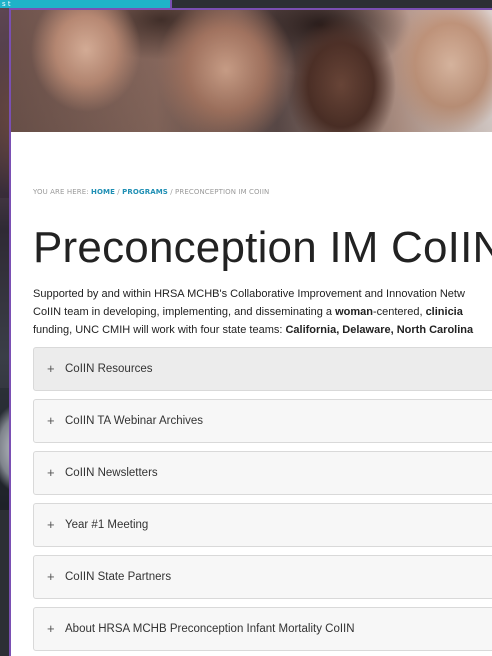 This screenshot has width=492, height=656. What do you see at coordinates (379, 330) in the screenshot?
I see `intro-line-3-bold-states: California, Delaware, North Carolina` at bounding box center [379, 330].